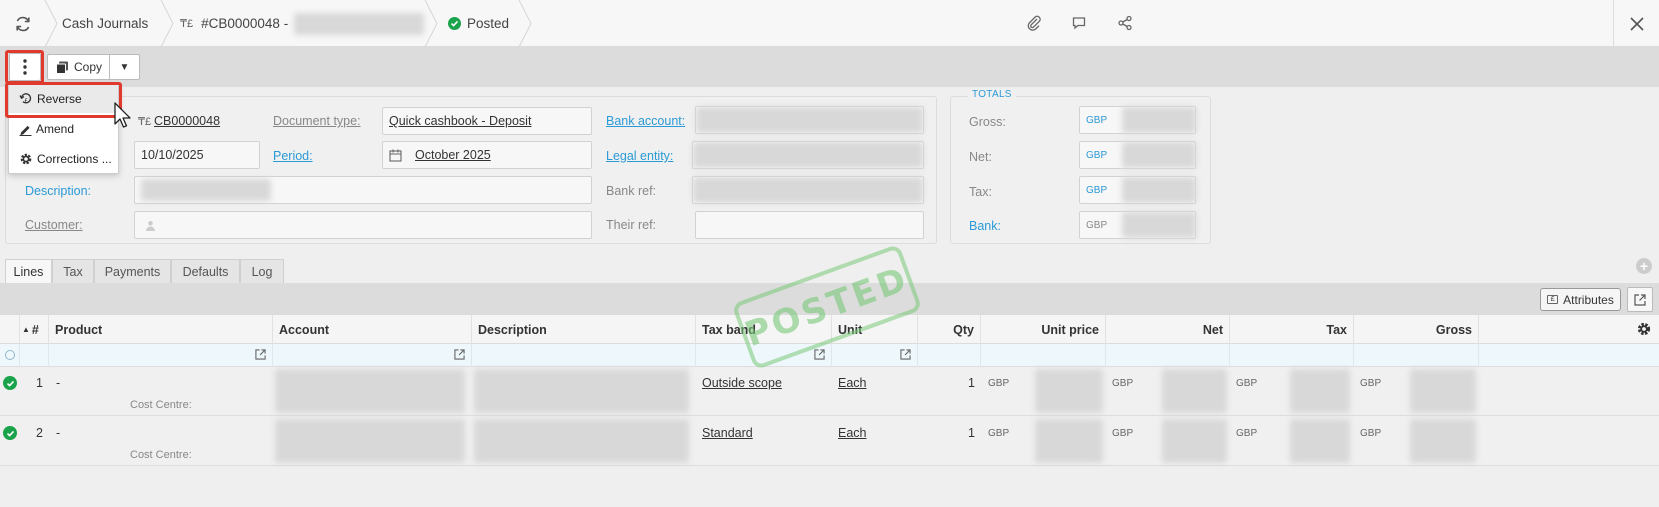  What do you see at coordinates (631, 191) in the screenshot?
I see `bank-ref-label: Bank ref:` at bounding box center [631, 191].